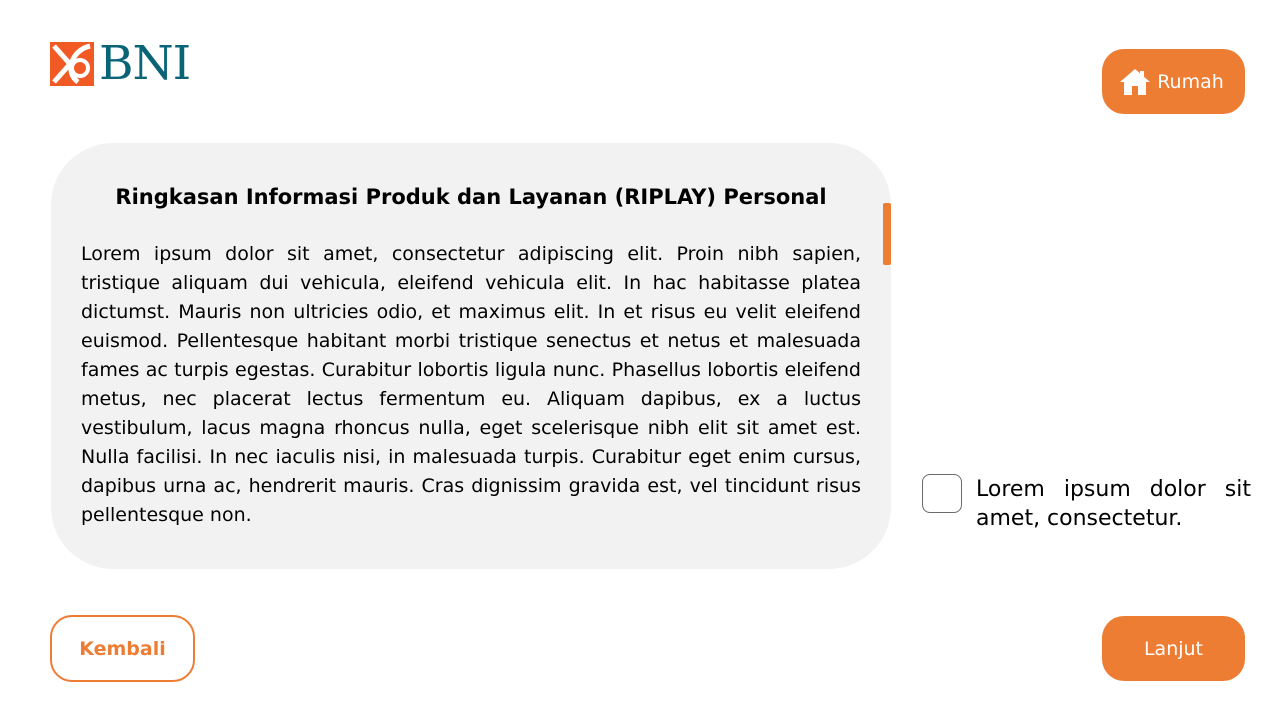 This screenshot has height=720, width=1280. I want to click on agreement-checkbox, so click(942, 493).